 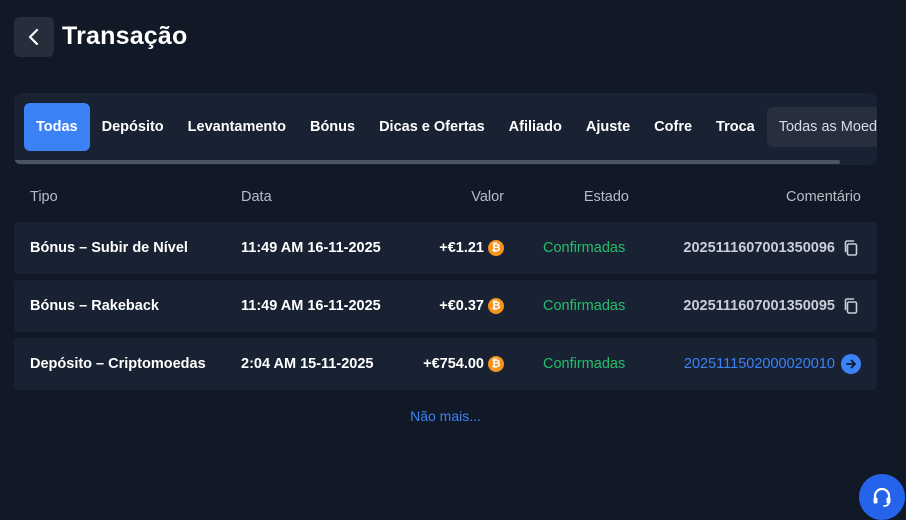 What do you see at coordinates (759, 248) in the screenshot?
I see `row-comment-text: 2025111607001350096` at bounding box center [759, 248].